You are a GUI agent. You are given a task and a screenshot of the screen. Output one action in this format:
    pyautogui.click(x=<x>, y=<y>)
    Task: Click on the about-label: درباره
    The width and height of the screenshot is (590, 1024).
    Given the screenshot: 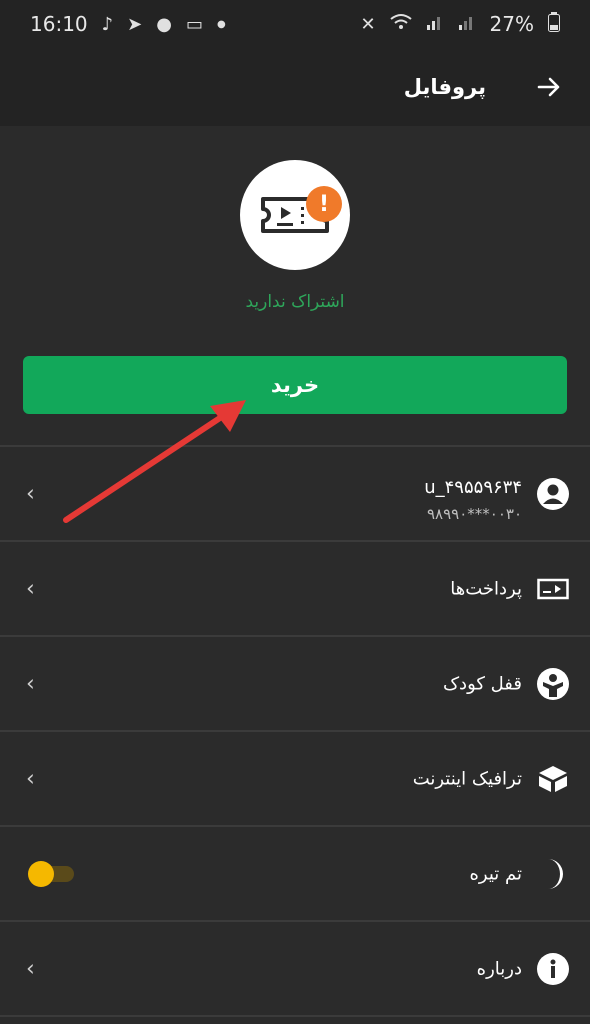 What is the action you would take?
    pyautogui.click(x=499, y=968)
    